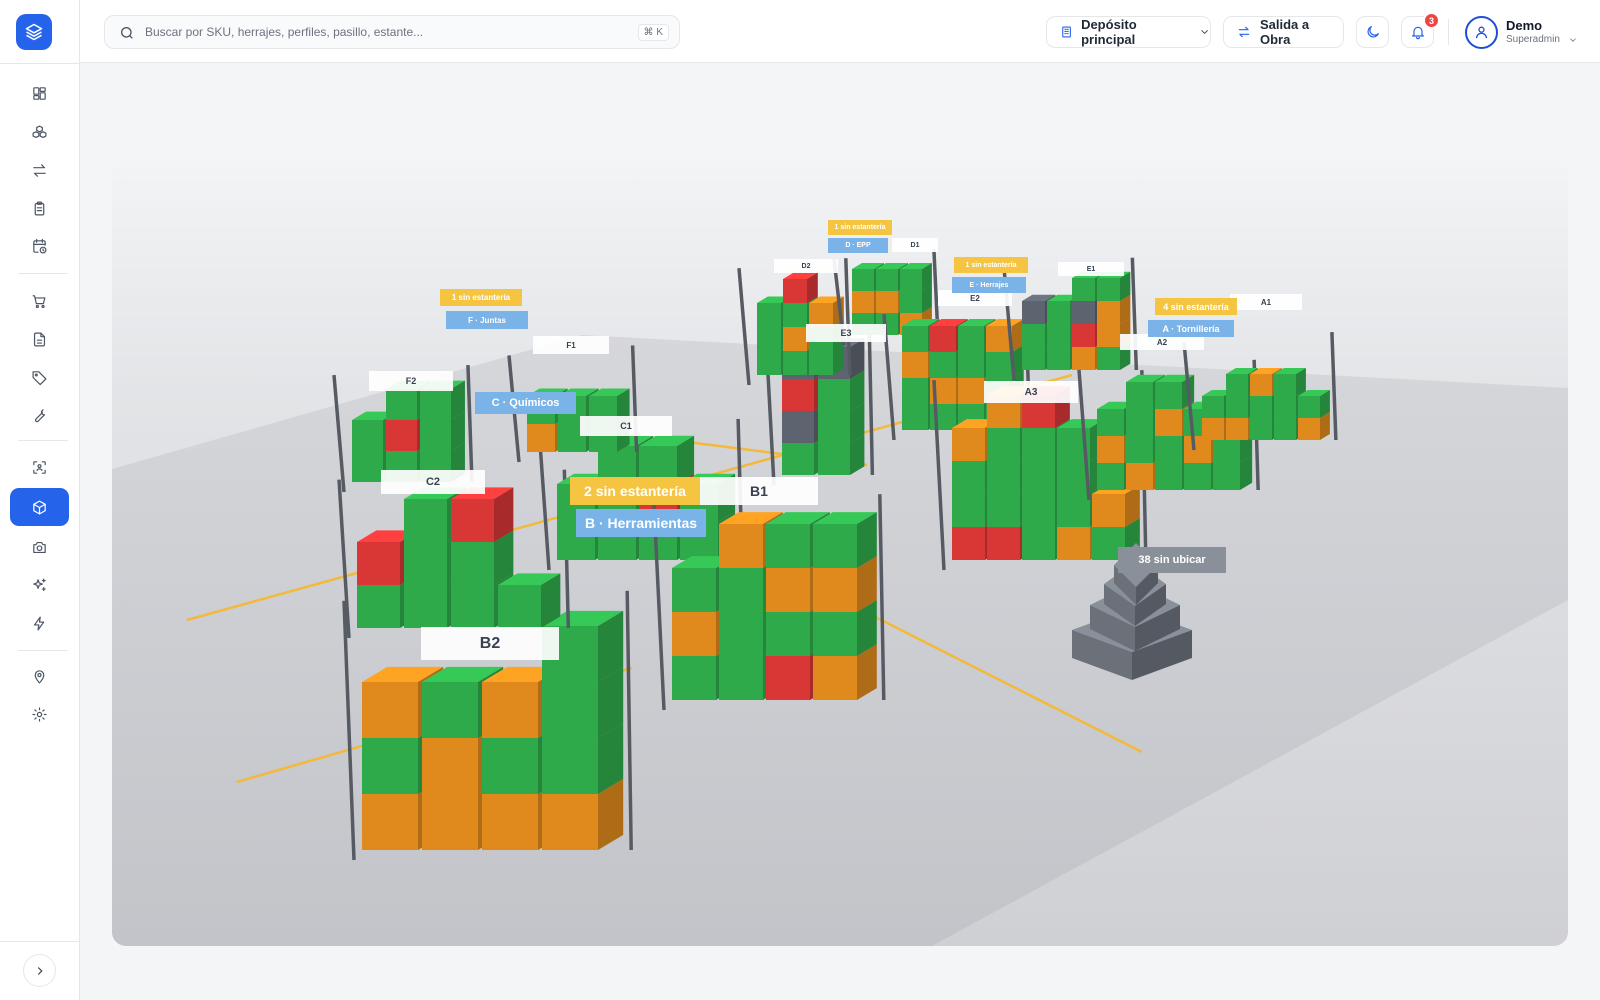 This screenshot has width=1600, height=1000. I want to click on sidebar-item-checklist, so click(39, 208).